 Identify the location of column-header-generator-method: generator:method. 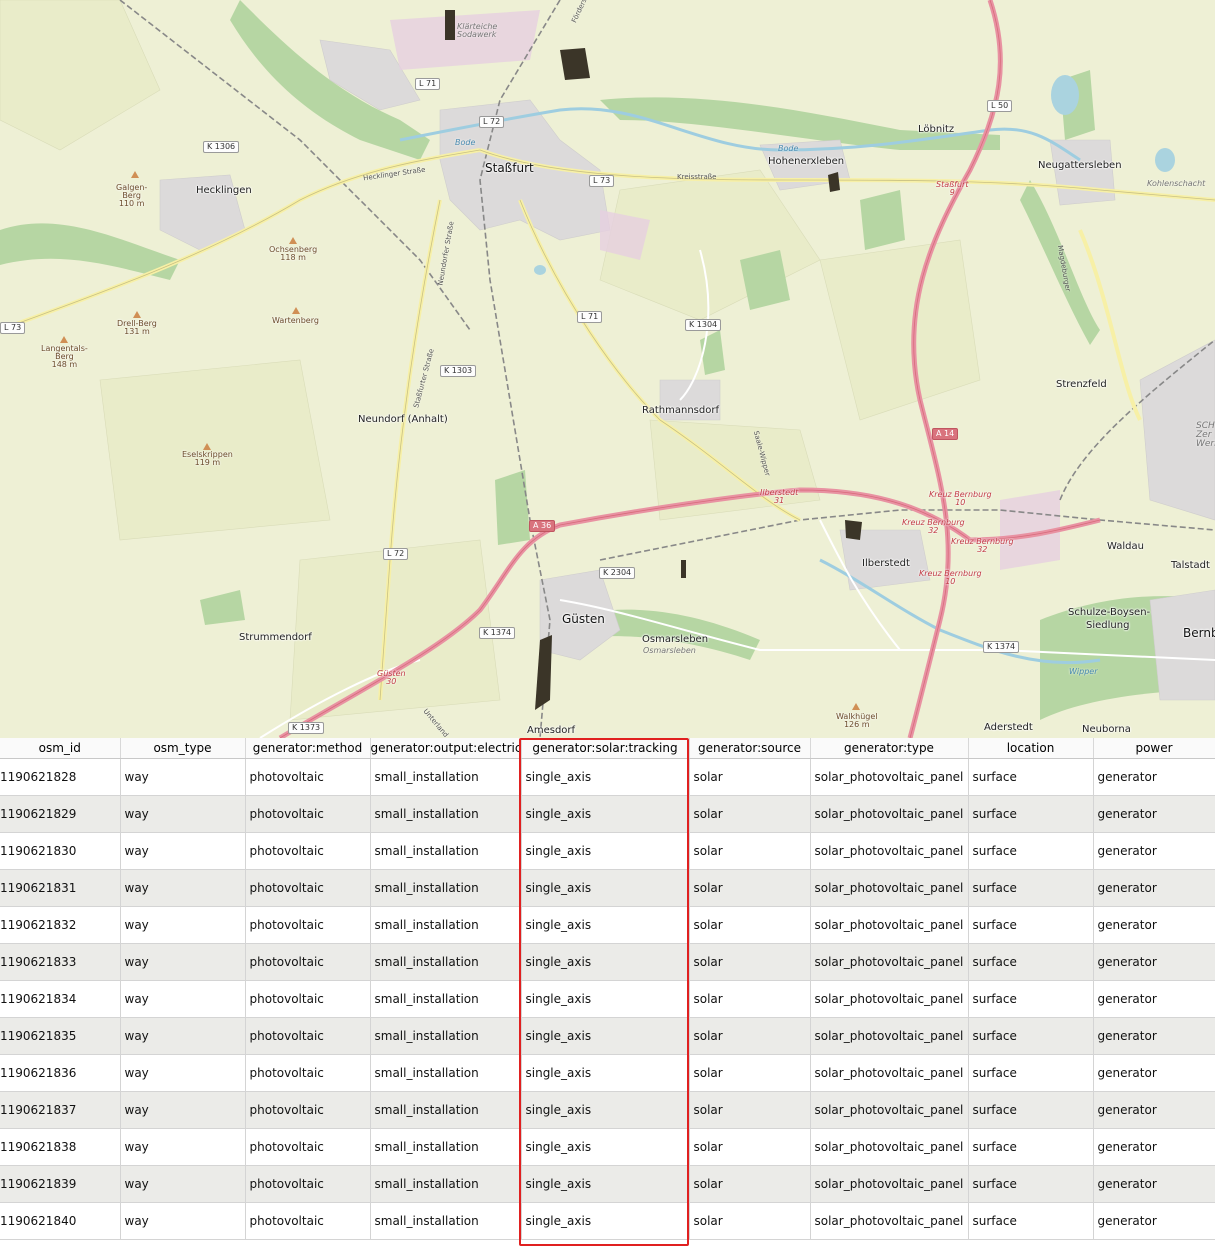
(308, 748).